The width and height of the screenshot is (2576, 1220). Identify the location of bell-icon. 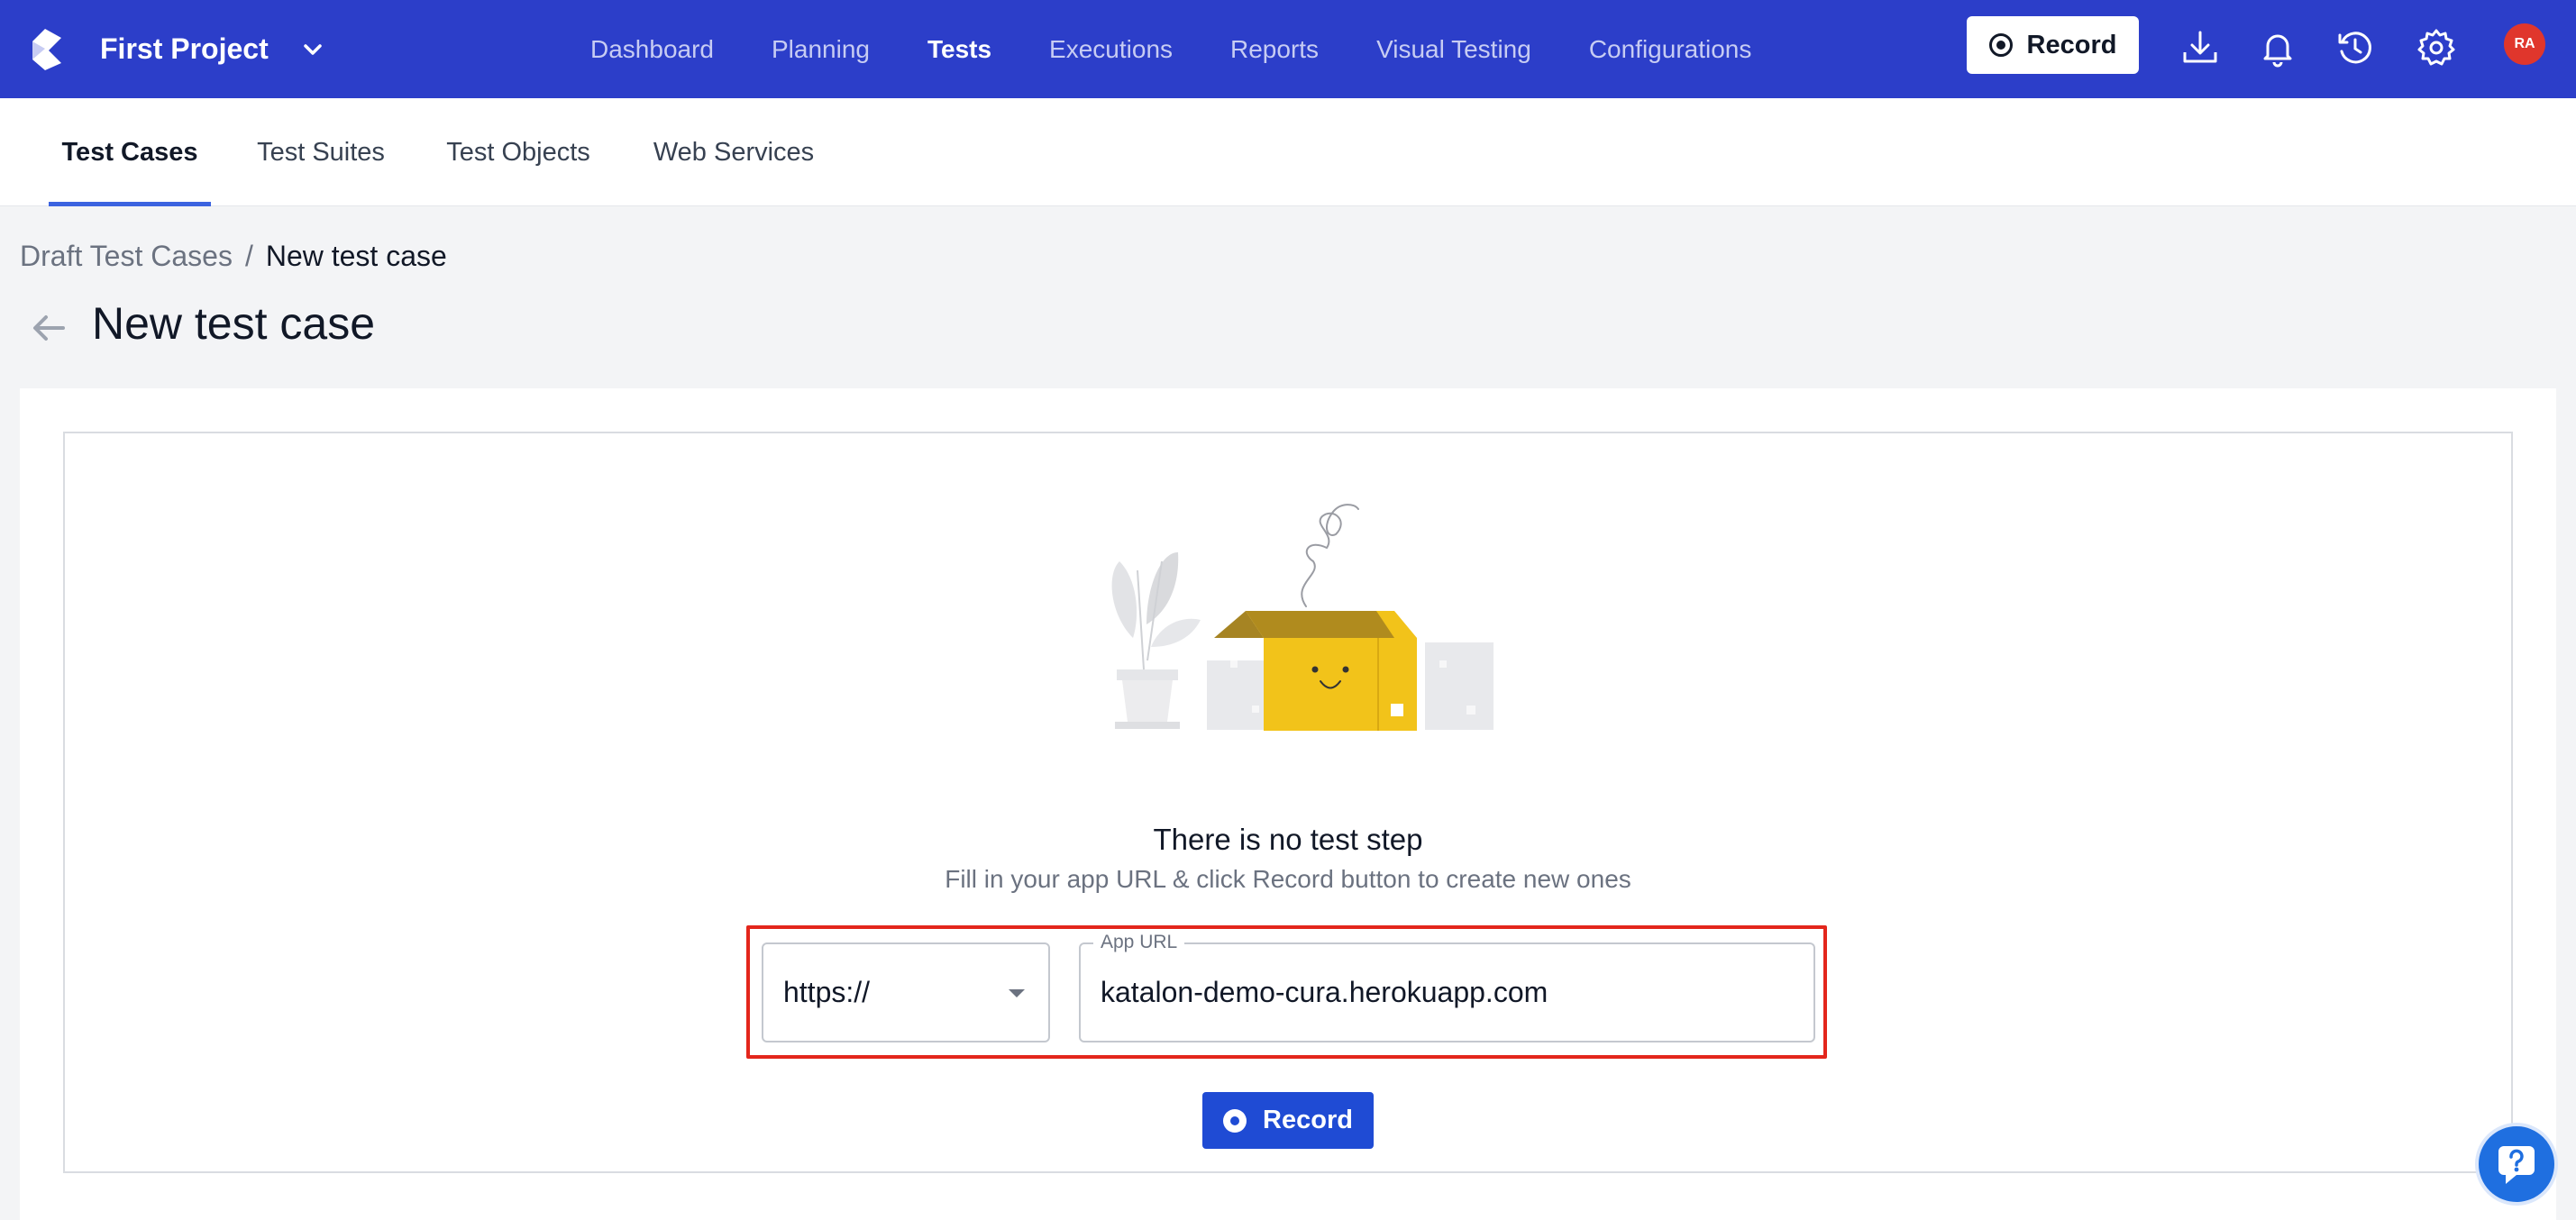
(2277, 47).